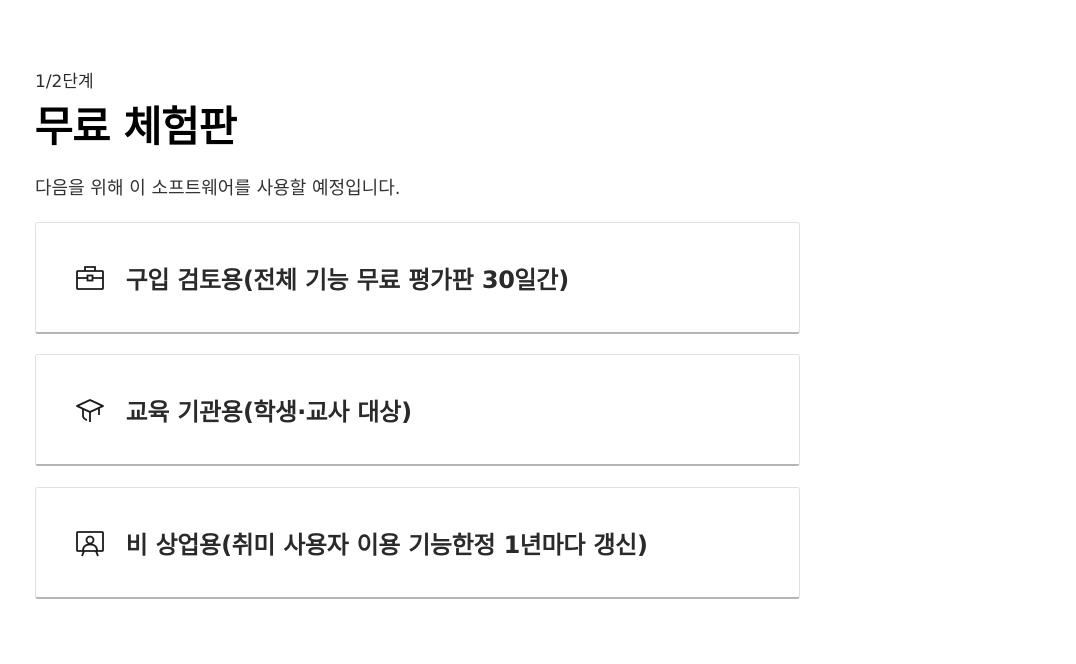 This screenshot has width=1076, height=664. Describe the element at coordinates (347, 280) in the screenshot. I see `option-label: 구입 검토용(전체 기능 무료 평가판 30일간)` at that location.